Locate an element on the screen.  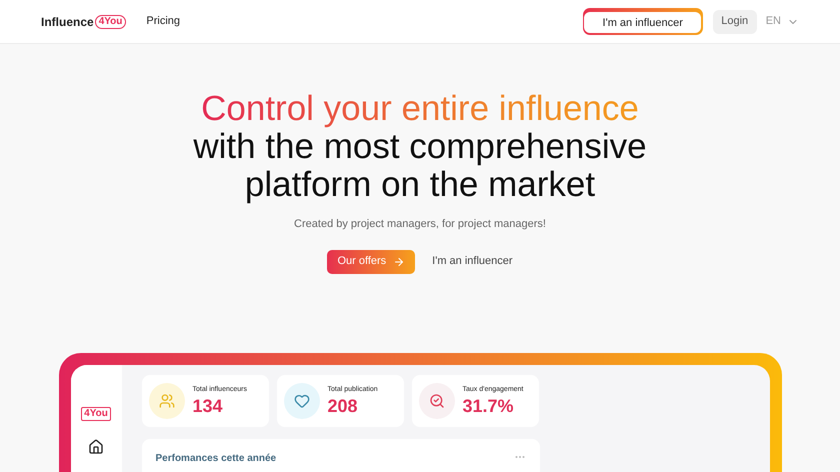
login-button: Login is located at coordinates (734, 22).